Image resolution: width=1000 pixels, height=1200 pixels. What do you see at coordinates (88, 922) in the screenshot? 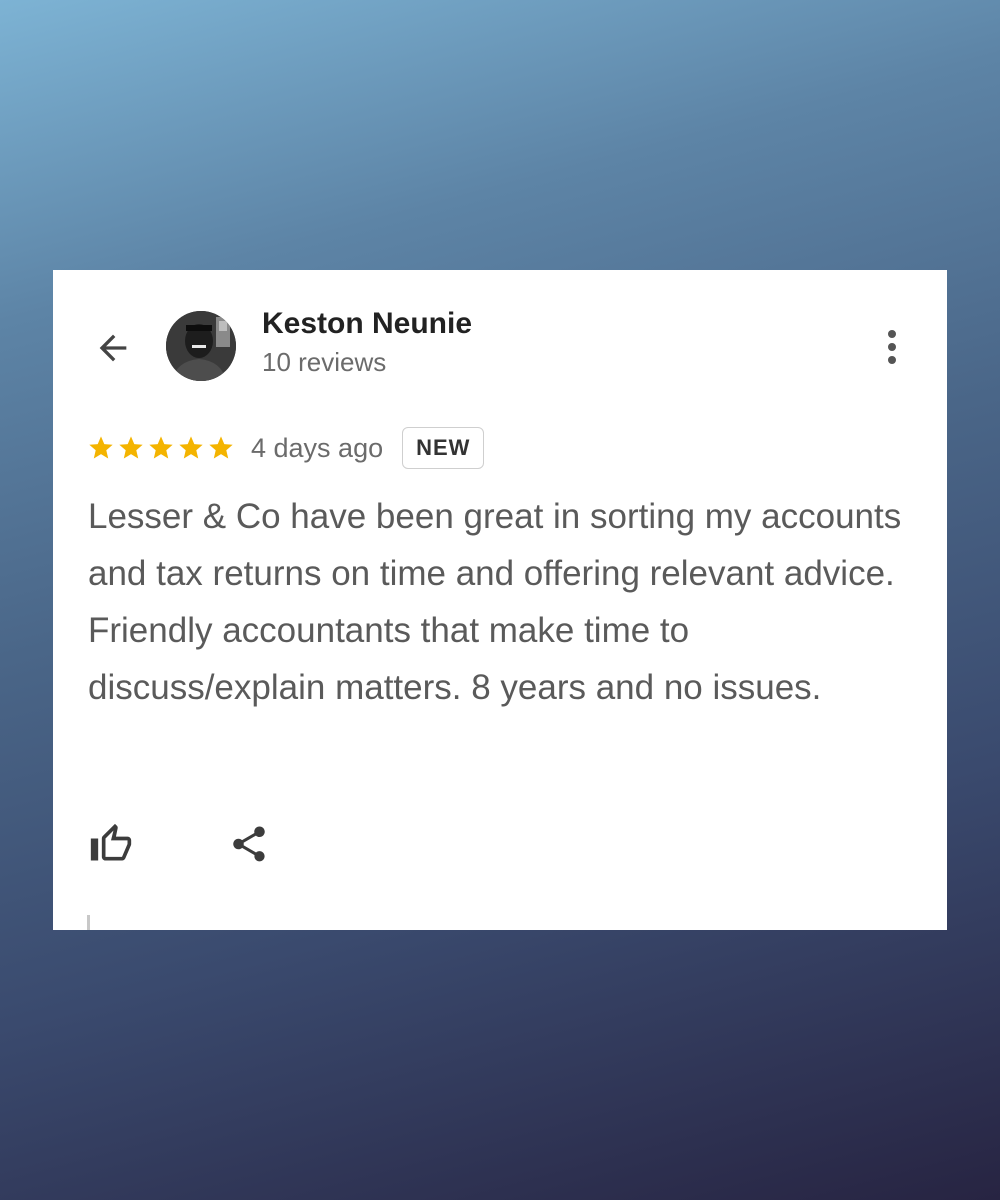
I see `divider` at bounding box center [88, 922].